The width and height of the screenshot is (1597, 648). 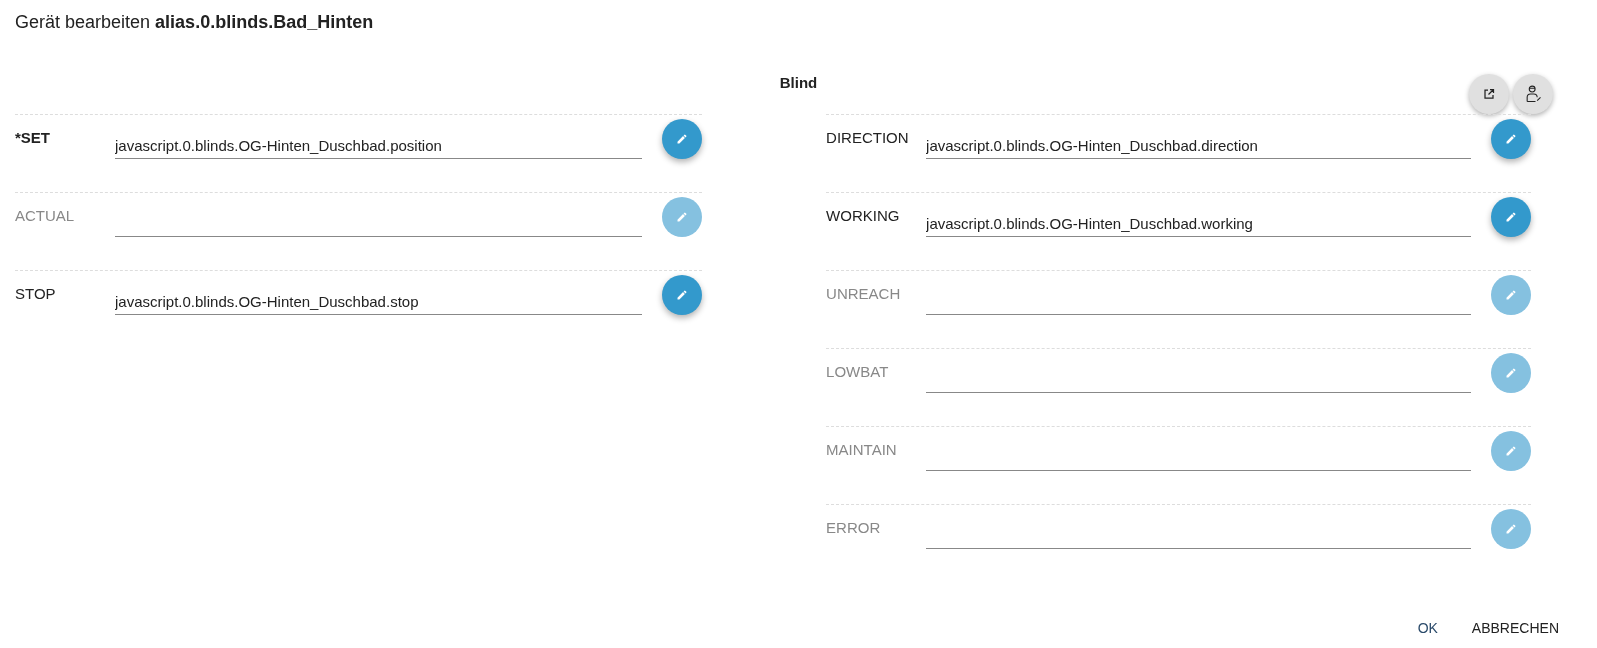 I want to click on cancel-button: ABBRECHEN, so click(x=1515, y=628).